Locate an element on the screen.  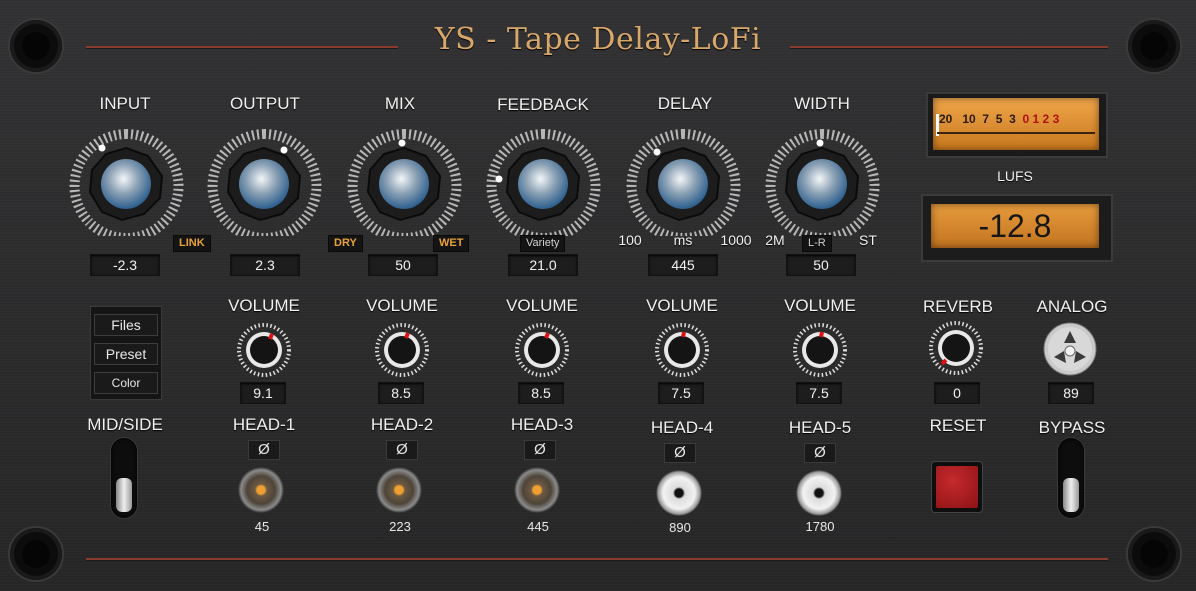
analog-value: 89 is located at coordinates (1071, 393).